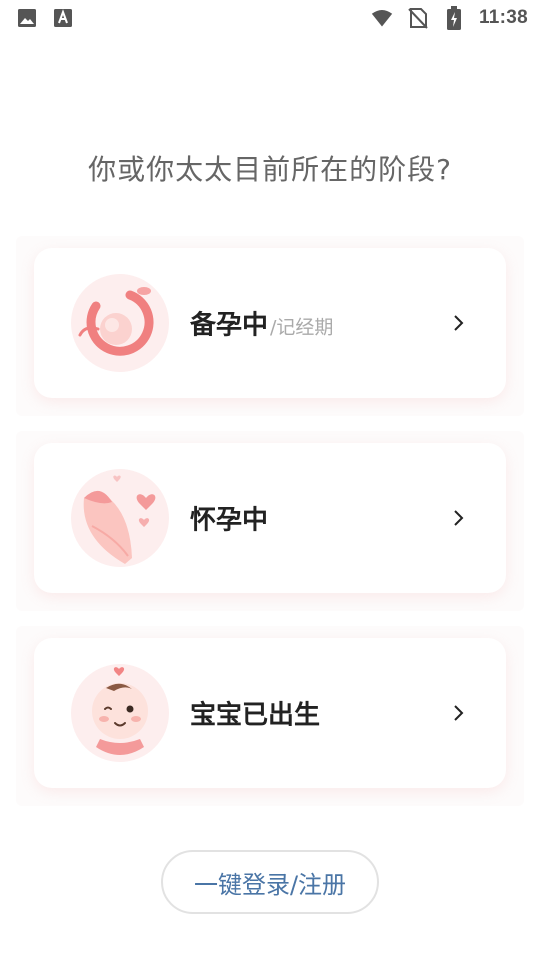 This screenshot has height=960, width=540. What do you see at coordinates (382, 18) in the screenshot?
I see `wifi-icon` at bounding box center [382, 18].